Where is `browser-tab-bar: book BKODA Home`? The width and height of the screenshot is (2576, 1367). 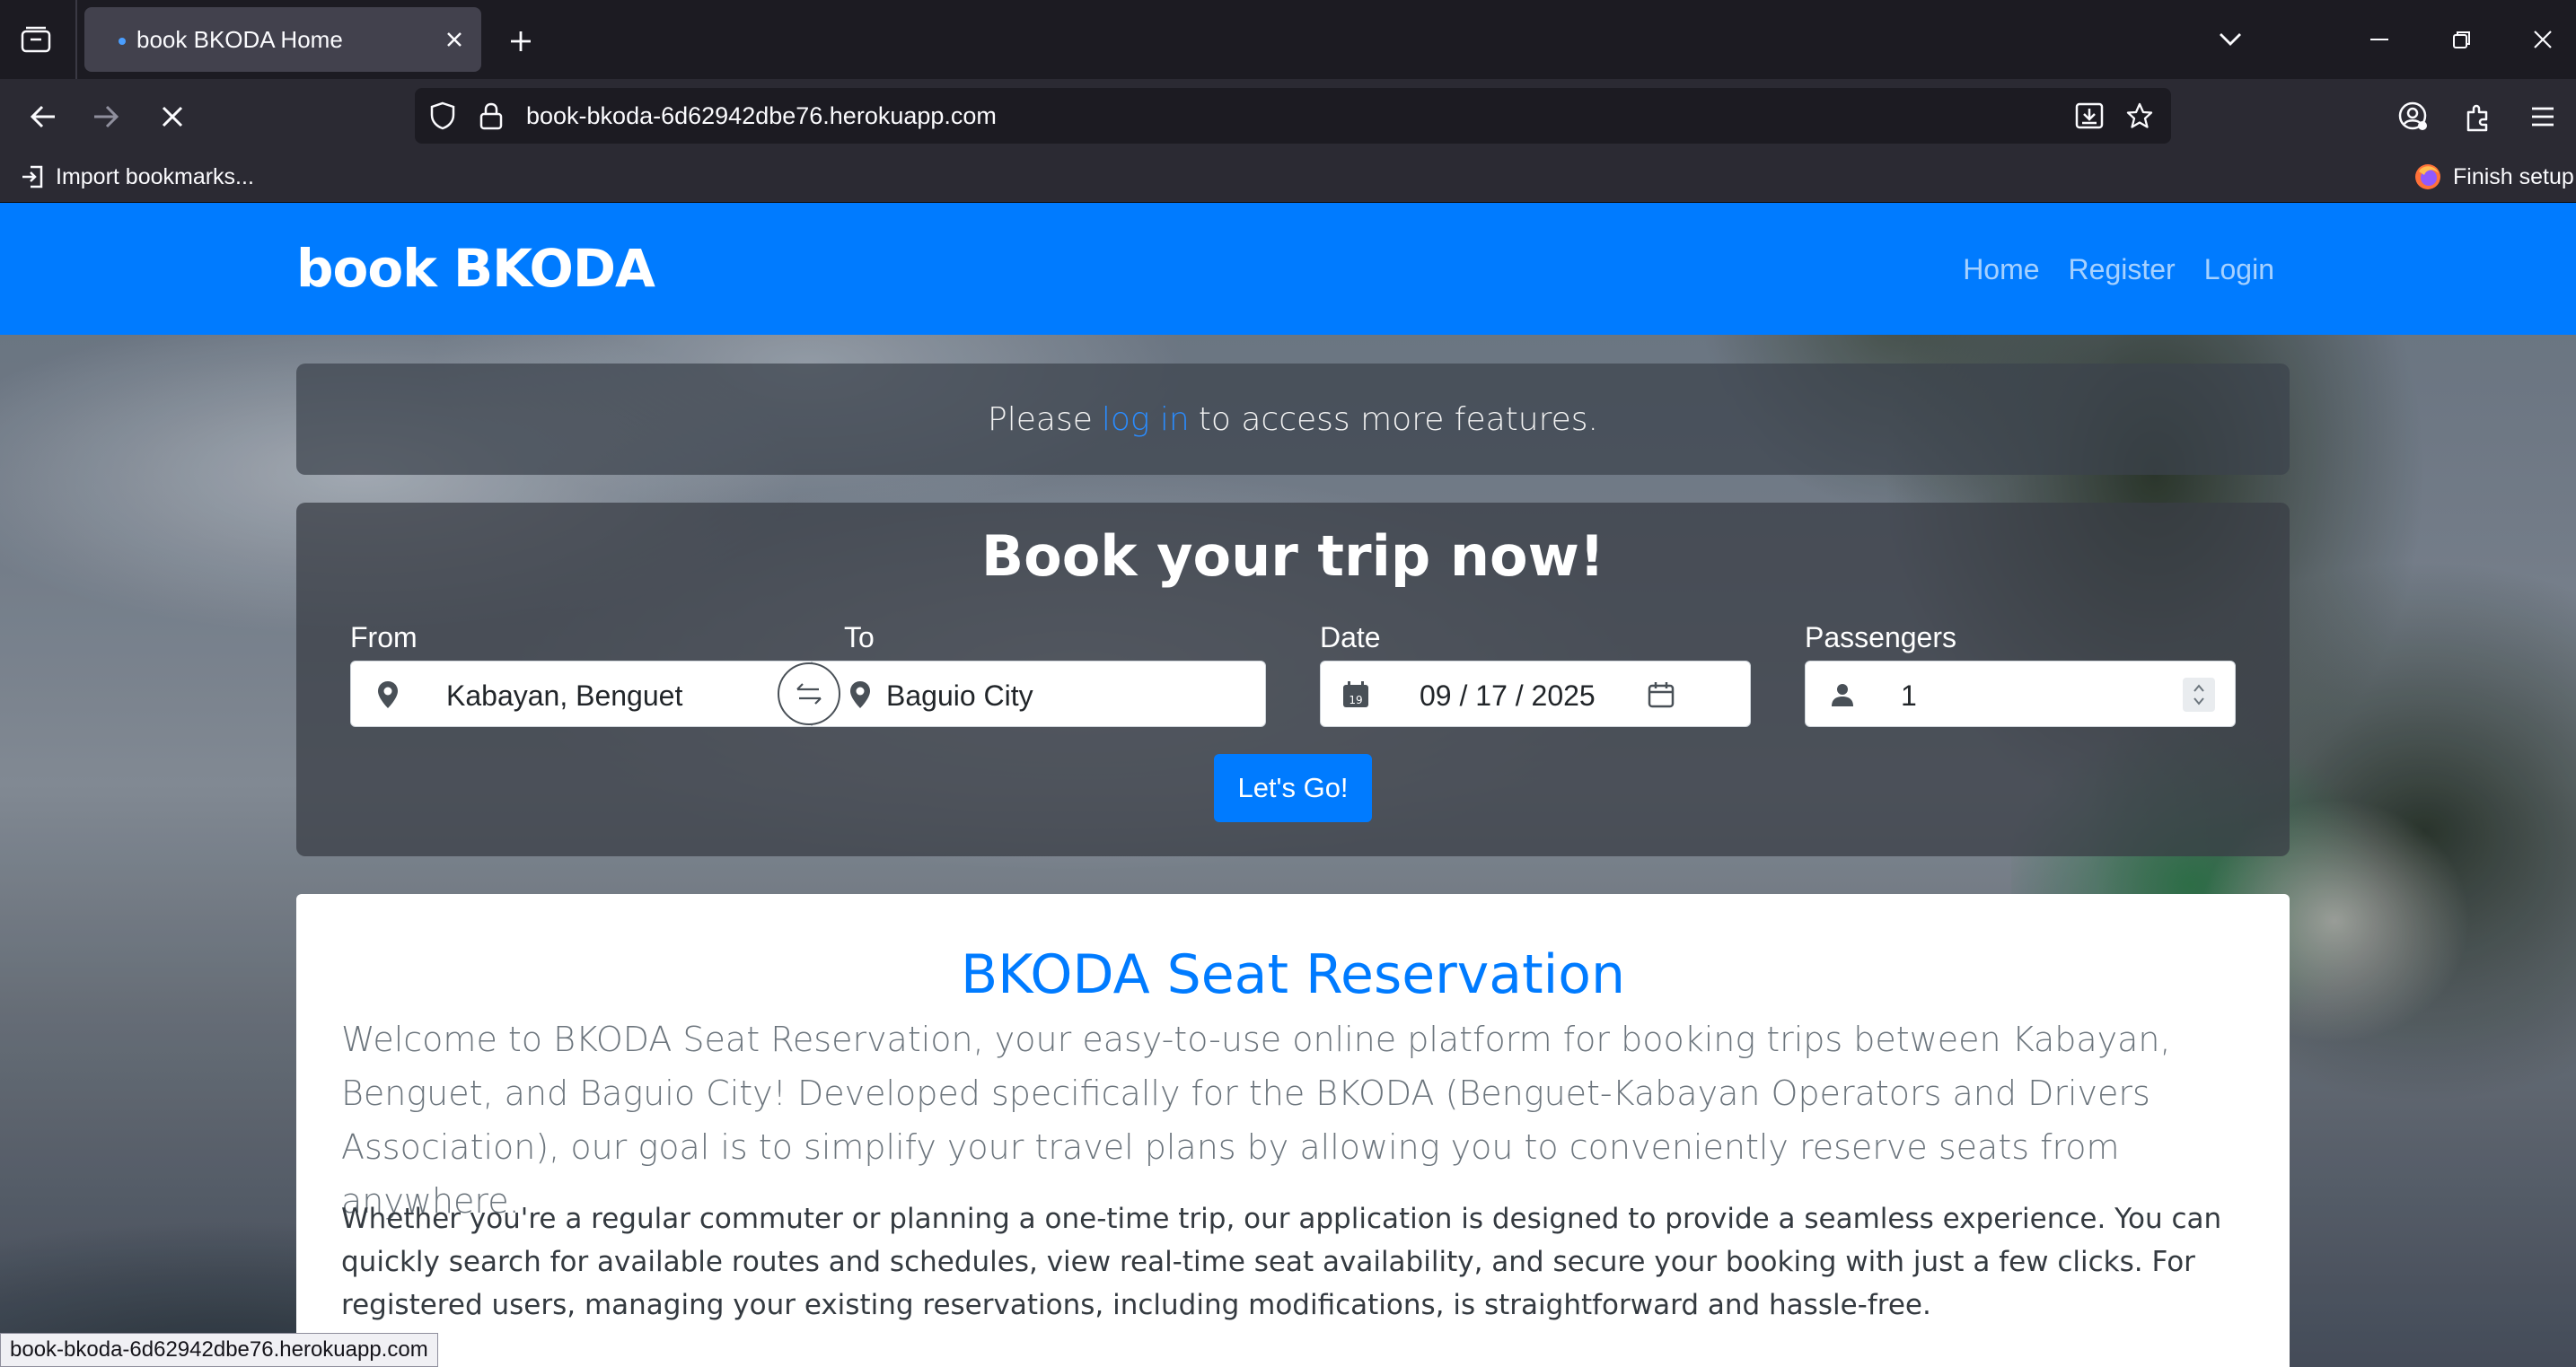 browser-tab-bar: book BKODA Home is located at coordinates (1288, 39).